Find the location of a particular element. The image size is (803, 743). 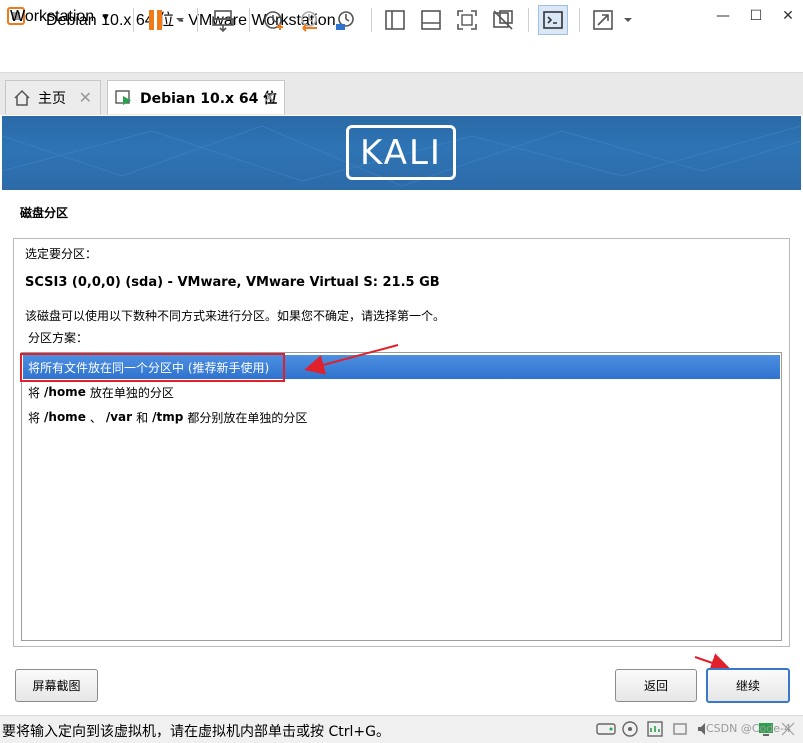

send-ctrl-alt-del-button is located at coordinates (223, 20).